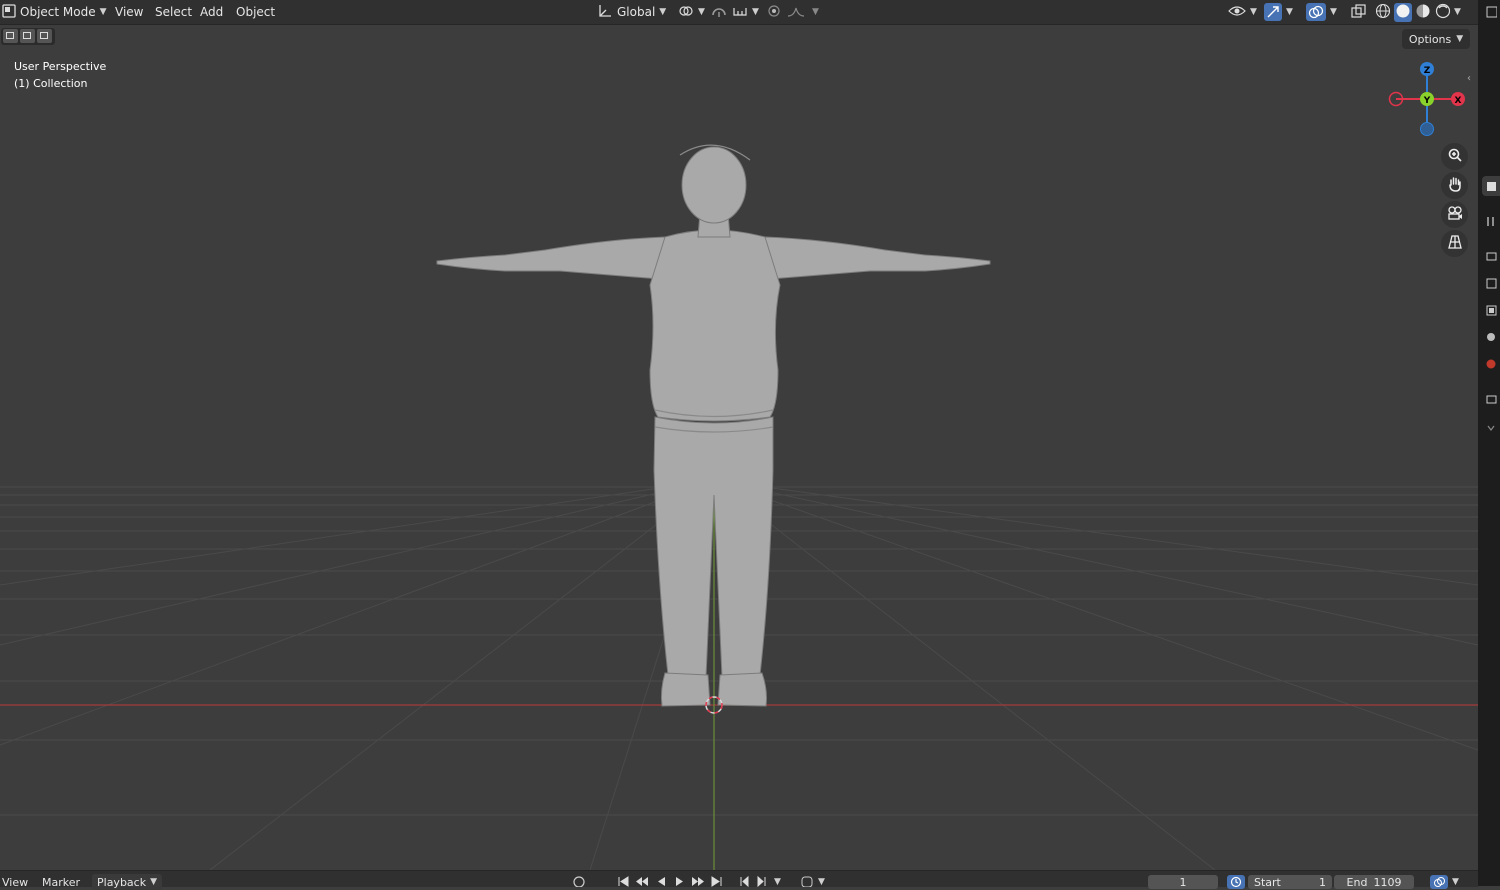 This screenshot has height=890, width=1500. I want to click on menu-add: Add, so click(211, 12).